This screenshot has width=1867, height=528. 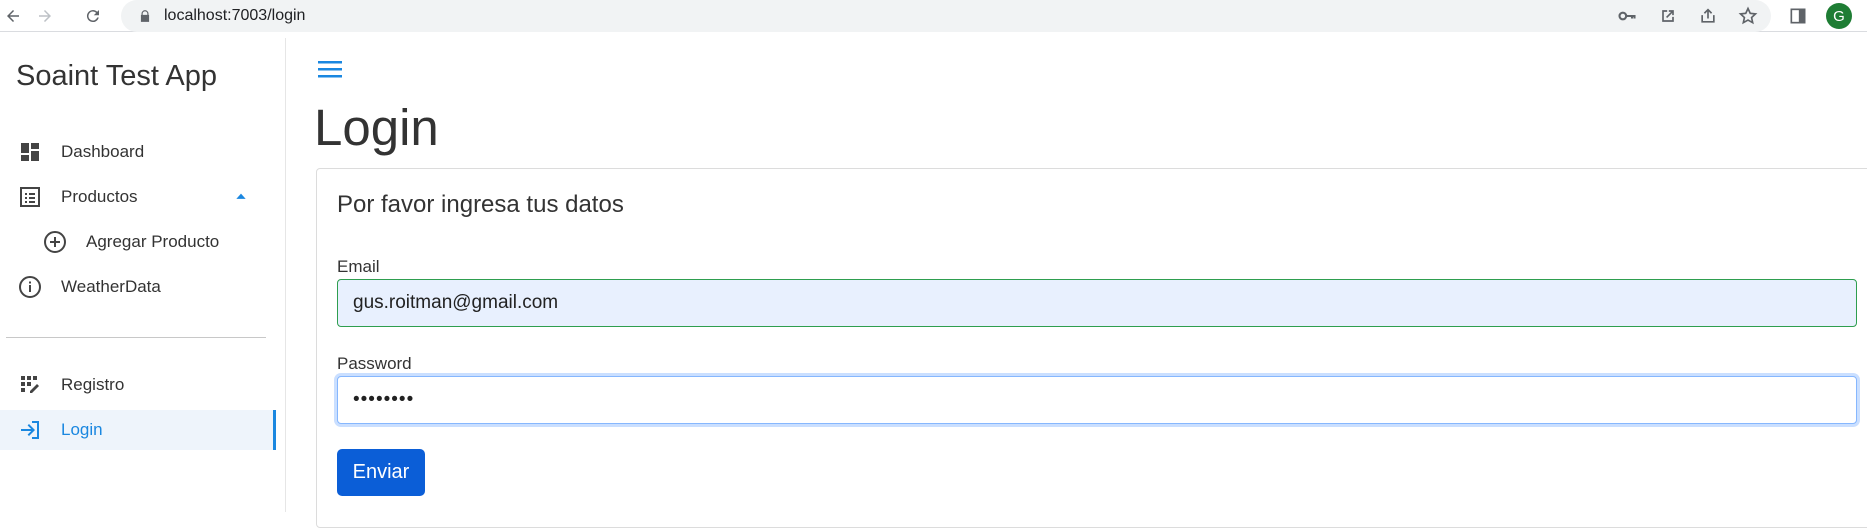 What do you see at coordinates (30, 152) in the screenshot?
I see `dashboard-icon` at bounding box center [30, 152].